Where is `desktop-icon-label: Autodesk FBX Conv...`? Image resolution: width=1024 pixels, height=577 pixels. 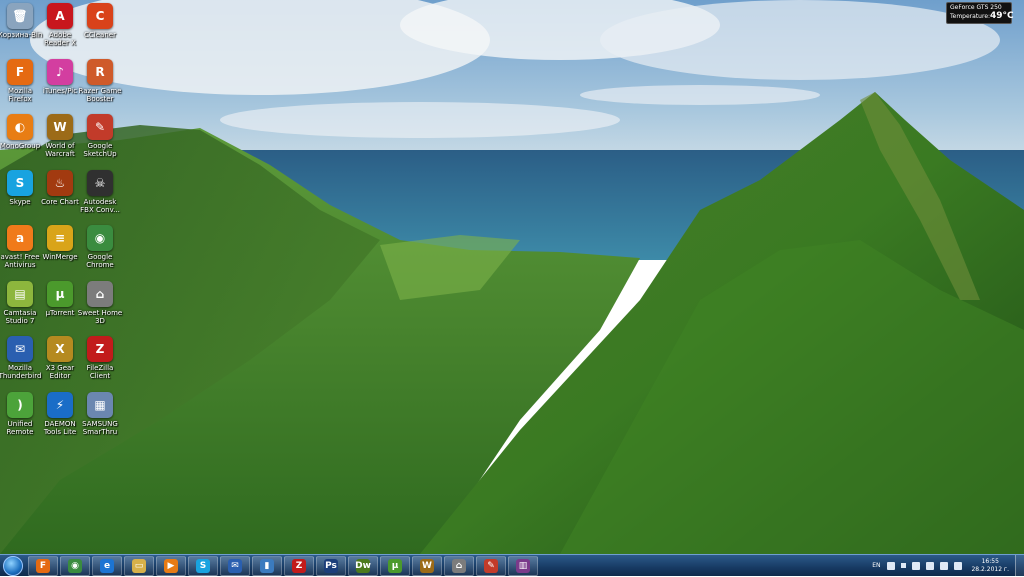
desktop-icon-label: Autodesk FBX Conv... is located at coordinates (100, 205).